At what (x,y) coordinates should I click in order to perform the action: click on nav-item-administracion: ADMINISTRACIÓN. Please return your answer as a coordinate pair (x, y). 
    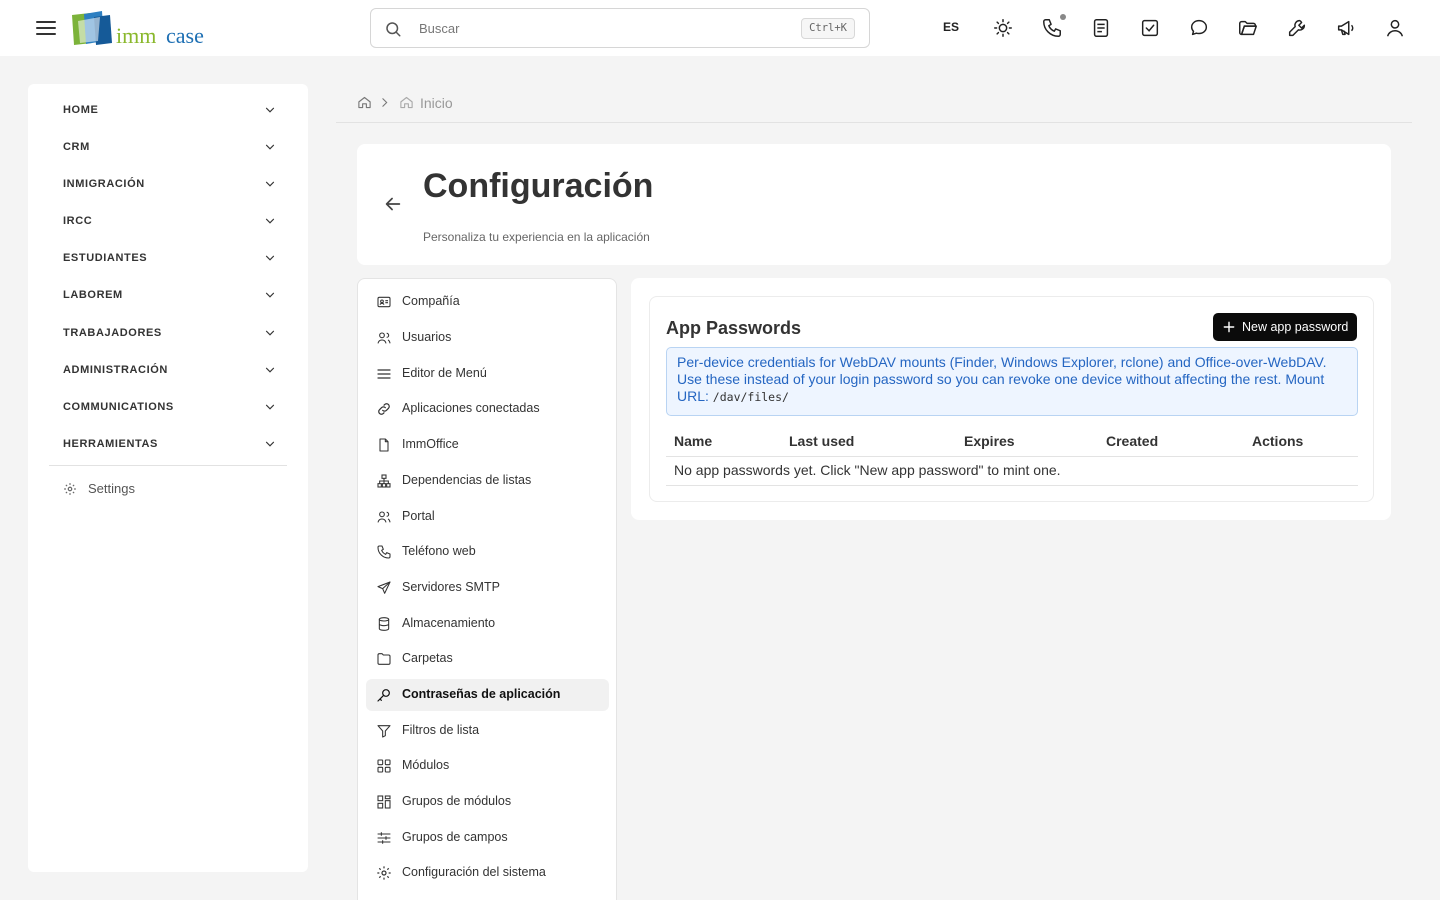
    Looking at the image, I should click on (170, 371).